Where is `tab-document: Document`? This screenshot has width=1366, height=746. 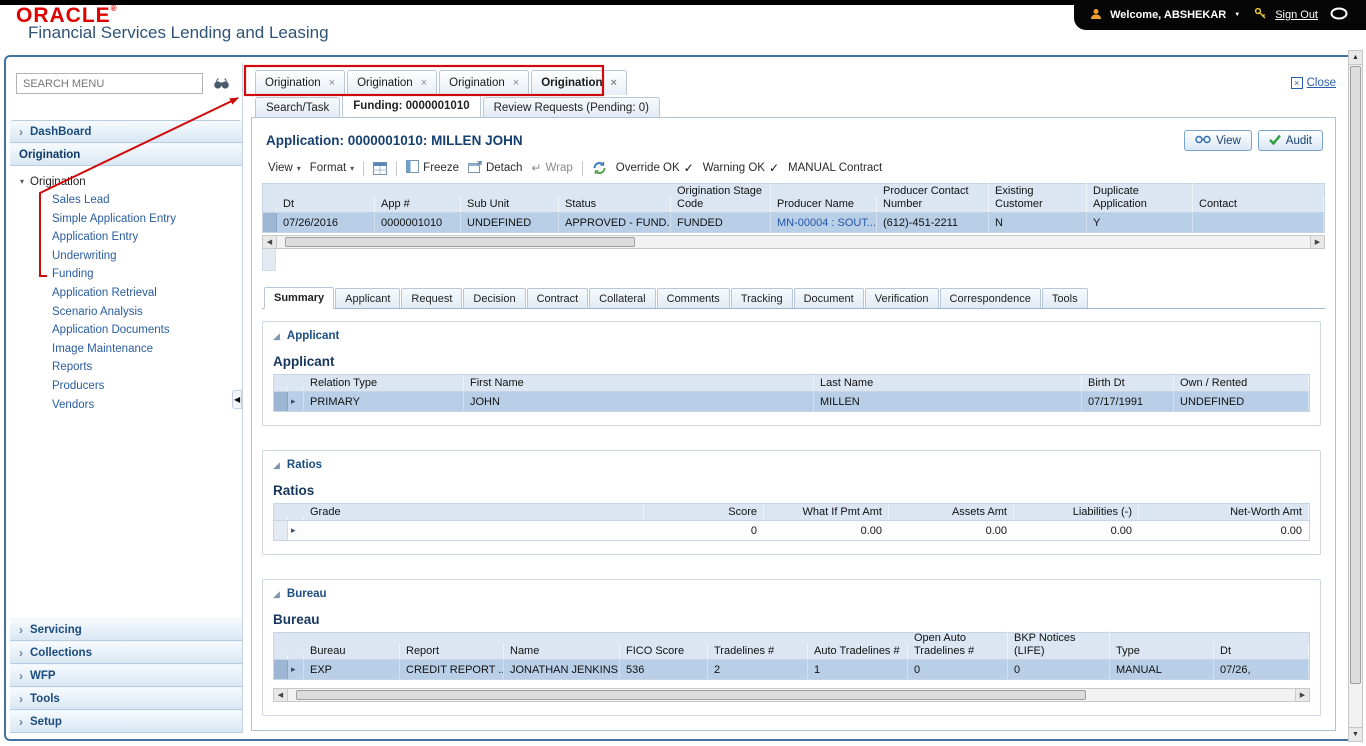
tab-document: Document is located at coordinates (828, 298).